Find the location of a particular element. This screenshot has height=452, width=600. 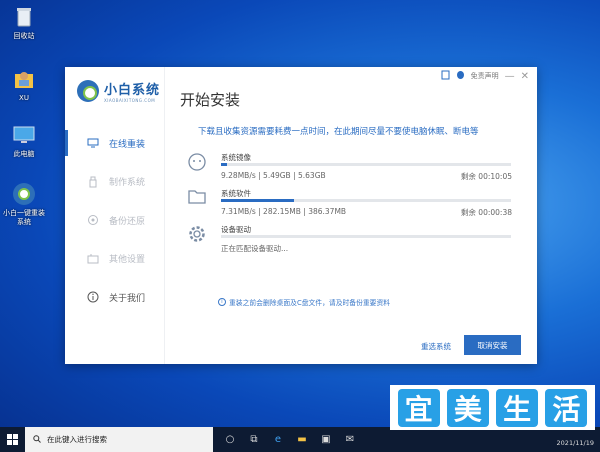

app-logo: 小白系统 XIAOBAIXITONG.COM is located at coordinates (118, 91).